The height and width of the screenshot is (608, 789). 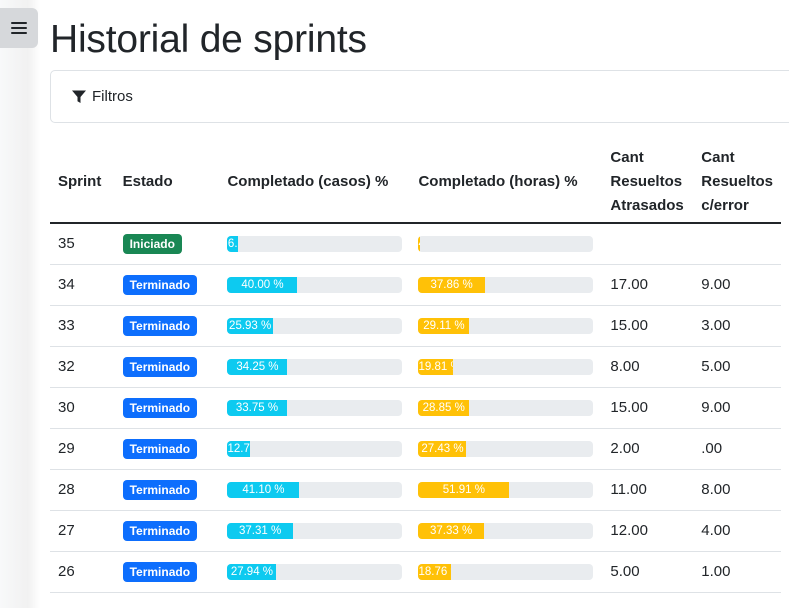 What do you see at coordinates (451, 284) in the screenshot?
I see `hours-progress-bar: 37.86 %` at bounding box center [451, 284].